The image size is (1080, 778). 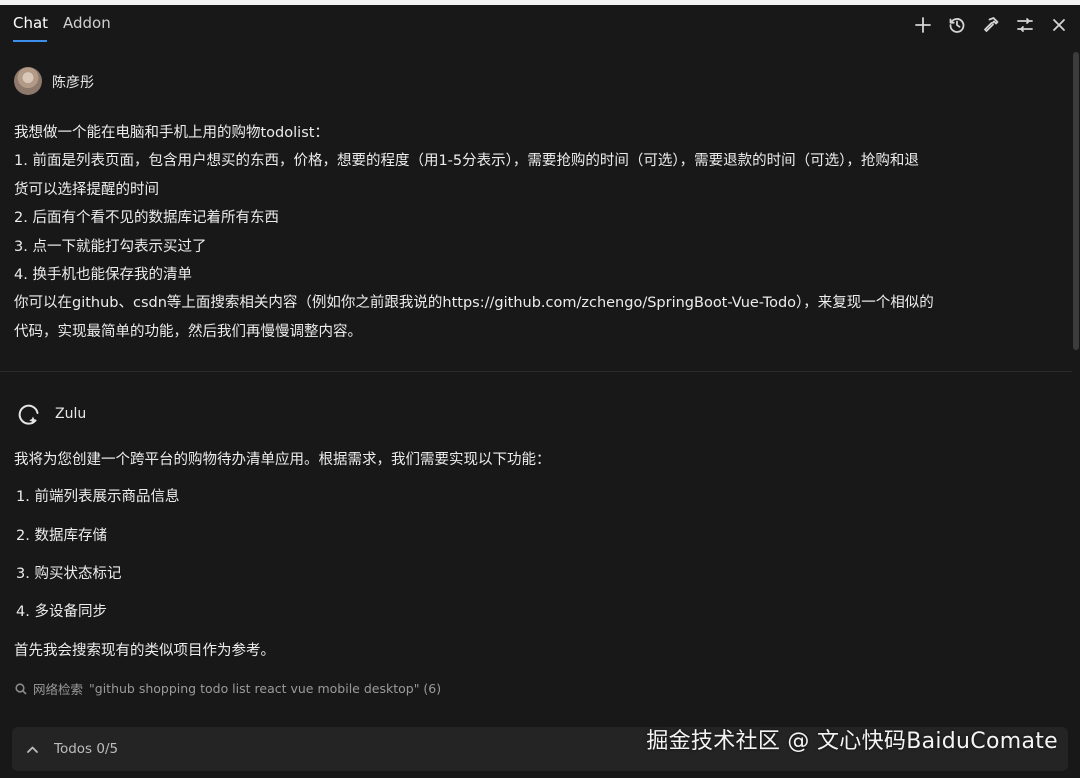 What do you see at coordinates (30, 23) in the screenshot?
I see `tab-chat: Chat` at bounding box center [30, 23].